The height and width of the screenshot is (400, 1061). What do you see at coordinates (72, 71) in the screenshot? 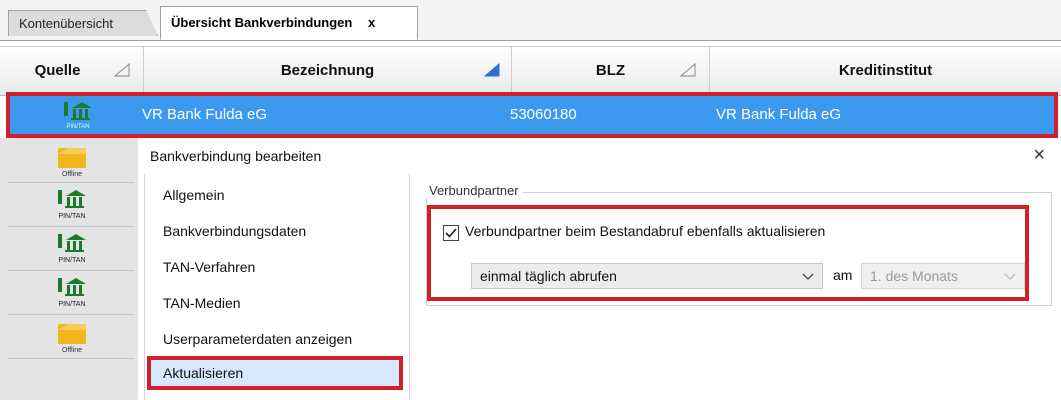
I see `column-header-quelle: Quelle` at bounding box center [72, 71].